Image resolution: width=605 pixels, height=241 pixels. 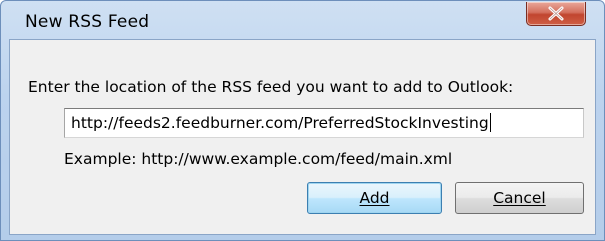 I want to click on add-button: Add, so click(x=374, y=198).